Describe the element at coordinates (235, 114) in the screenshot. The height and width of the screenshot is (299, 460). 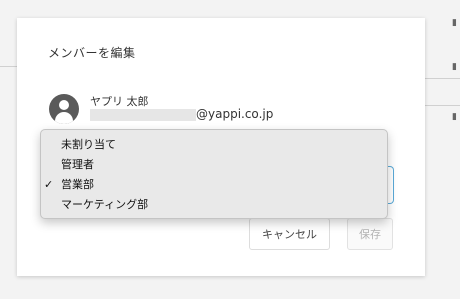
I see `member-email-domain: @yappi.co.jp` at that location.